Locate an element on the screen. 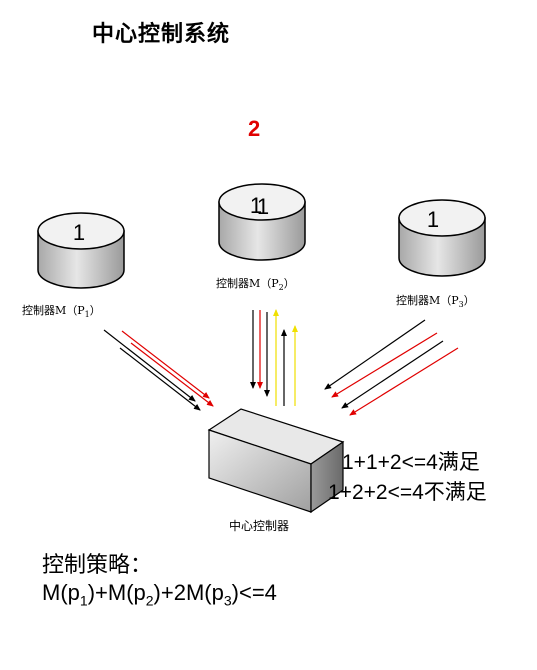  controller-p2-cylinder: 1 1 is located at coordinates (262, 222).